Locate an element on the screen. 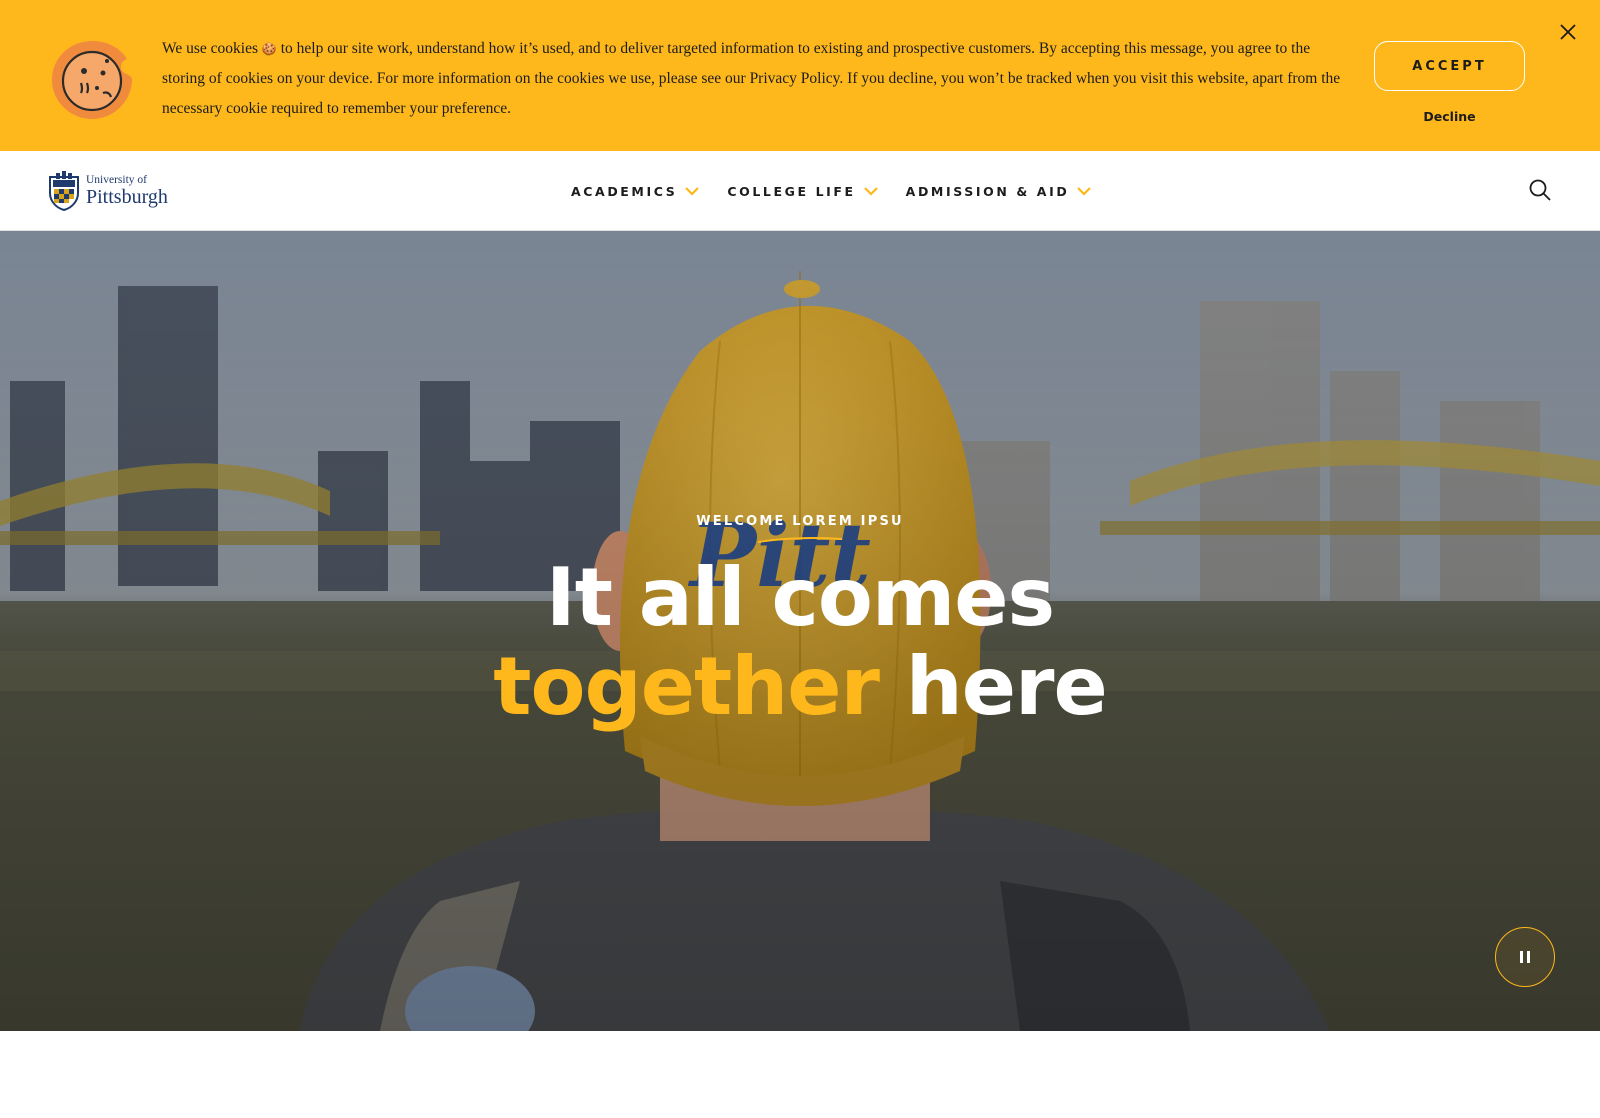 Image resolution: width=1600 pixels, height=1118 pixels. nav-item-college-life: COLLEGE LIFE is located at coordinates (802, 191).